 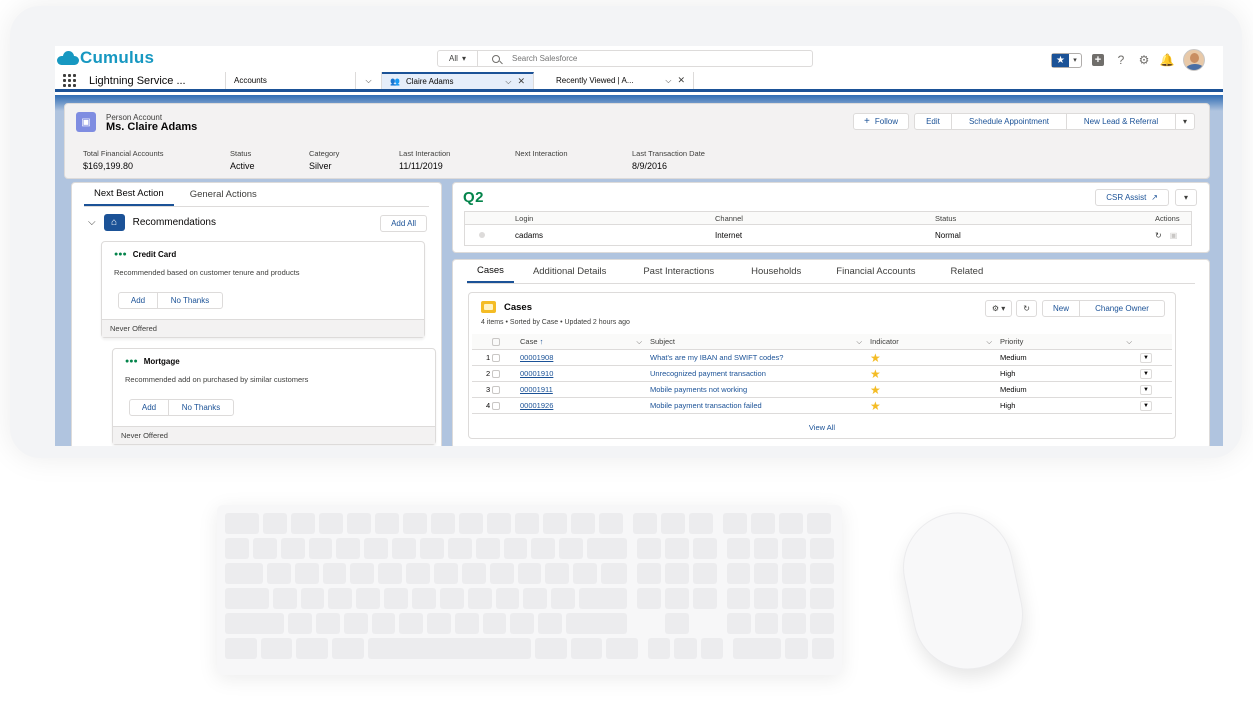 What do you see at coordinates (1066, 60) in the screenshot?
I see `favorites-button: ★ ▾` at bounding box center [1066, 60].